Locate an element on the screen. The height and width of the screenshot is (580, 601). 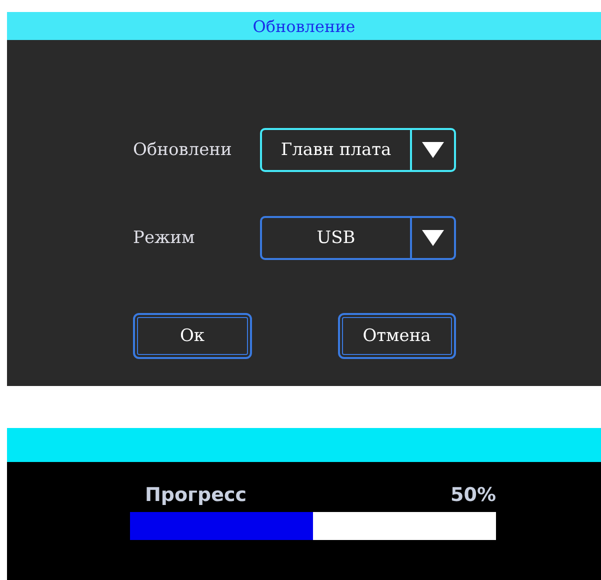
ok-button: Ок is located at coordinates (192, 336).